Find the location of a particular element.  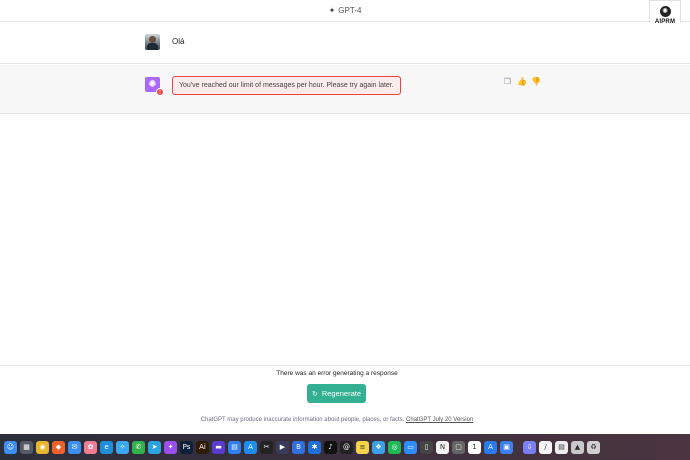

downloads-icon: ⇩ is located at coordinates (529, 447).